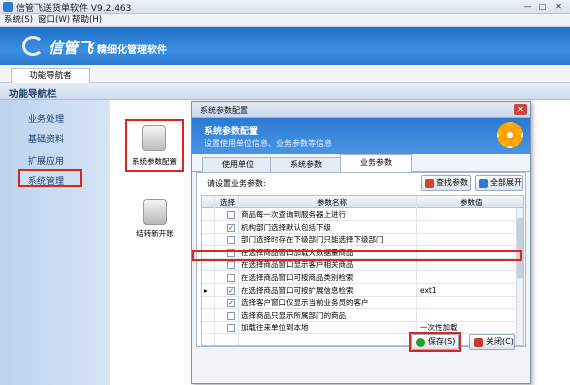 The width and height of the screenshot is (570, 385). Describe the element at coordinates (446, 183) in the screenshot. I see `find-param-button: 查找参数` at that location.